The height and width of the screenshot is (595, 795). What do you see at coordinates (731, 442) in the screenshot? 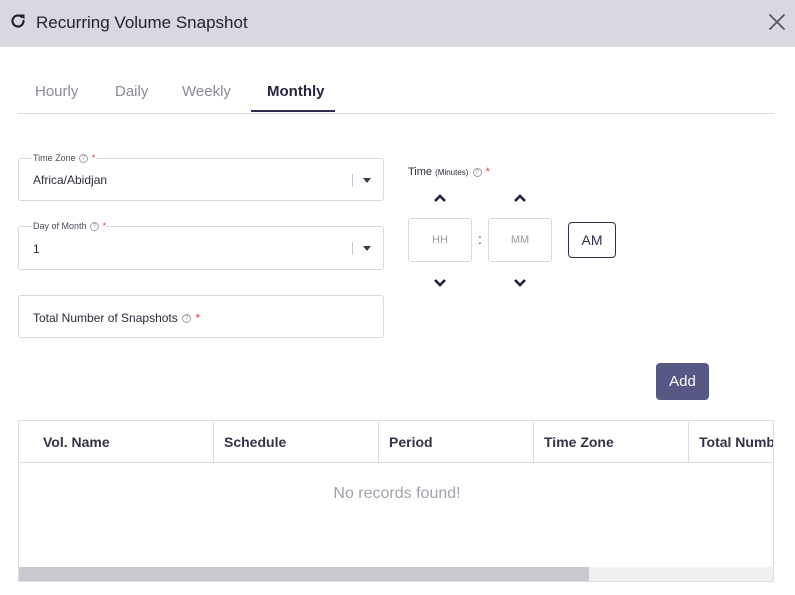
I see `column-header-total-number: Total Numb` at bounding box center [731, 442].